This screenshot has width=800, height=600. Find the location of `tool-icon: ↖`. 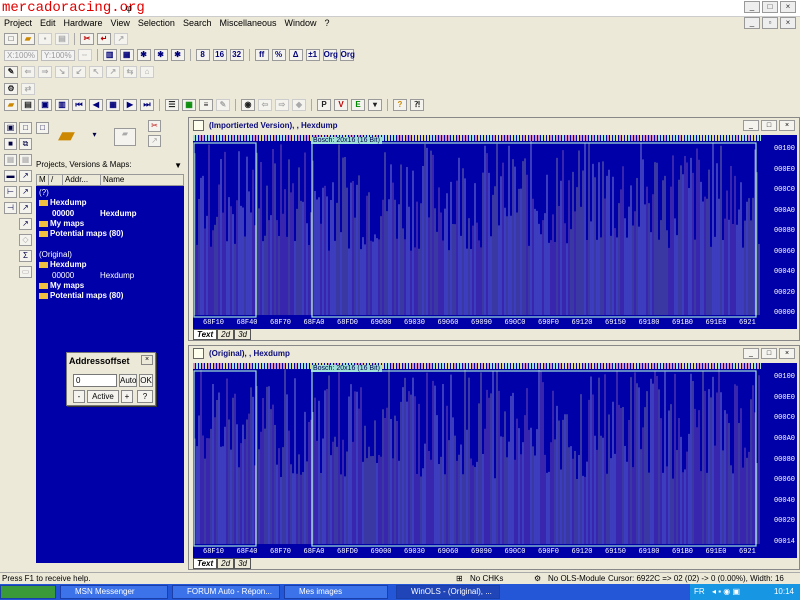

tool-icon: ↖ is located at coordinates (96, 72).